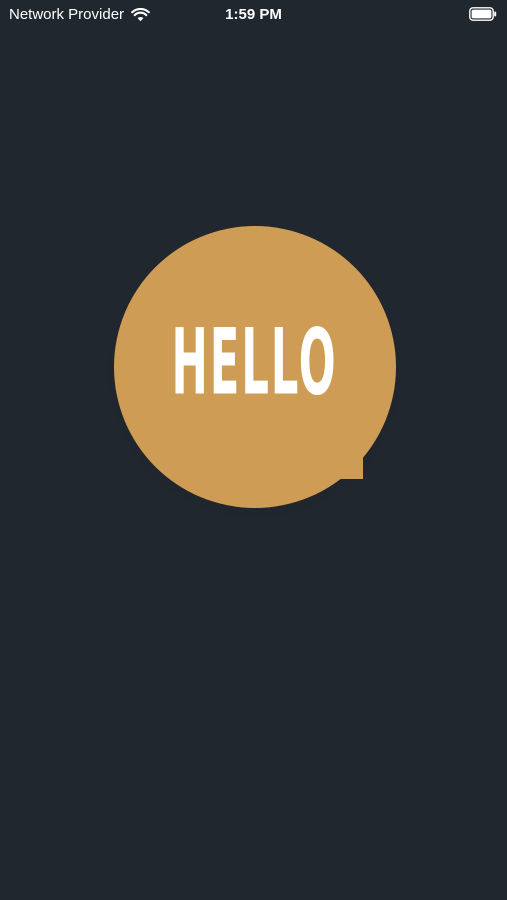 Image resolution: width=507 pixels, height=900 pixels. I want to click on bubble-tail, so click(345, 463).